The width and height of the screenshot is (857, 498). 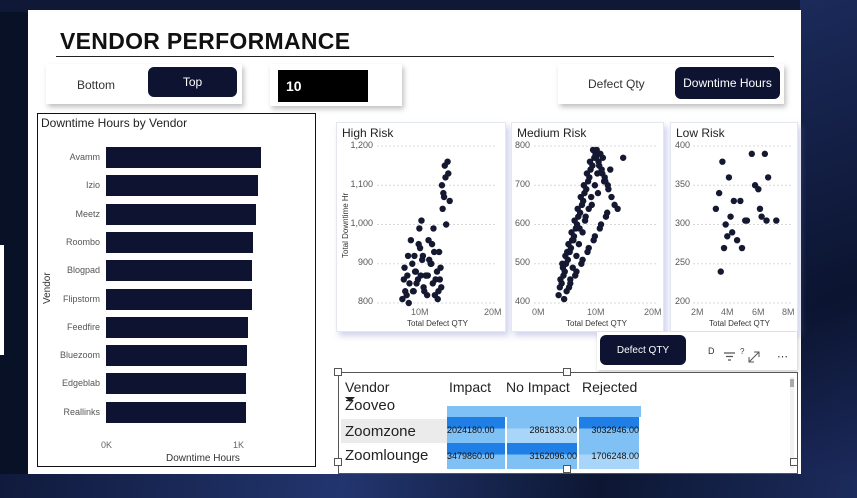 I want to click on resize-handle-br, so click(x=794, y=462).